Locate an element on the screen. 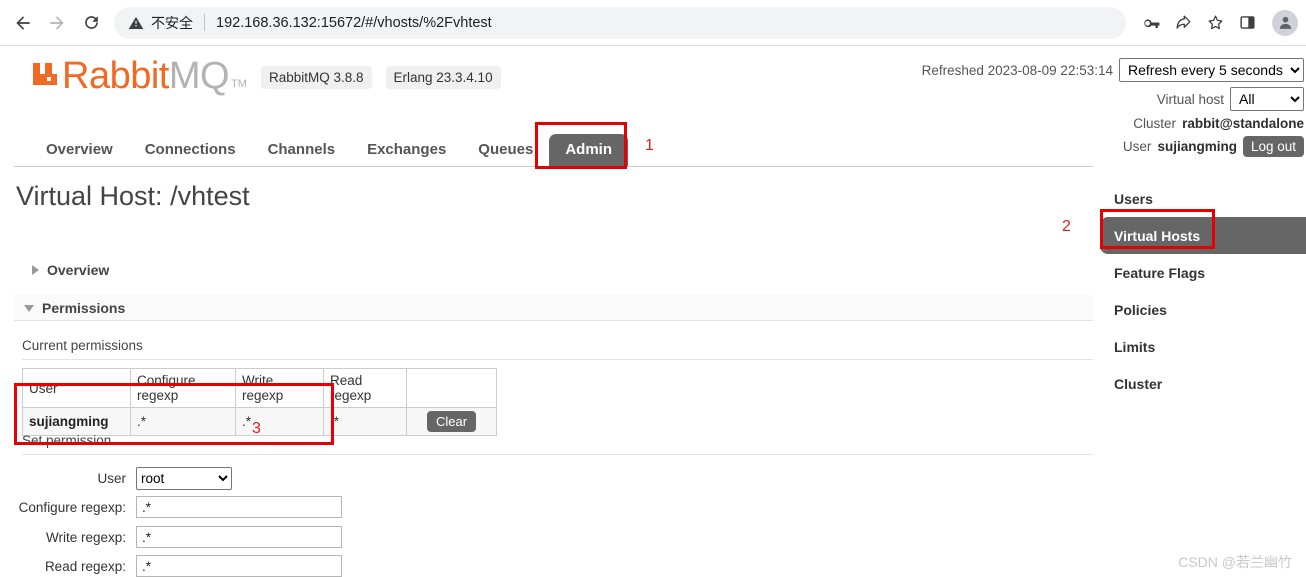 This screenshot has width=1306, height=577. reload-icon is located at coordinates (91, 22).